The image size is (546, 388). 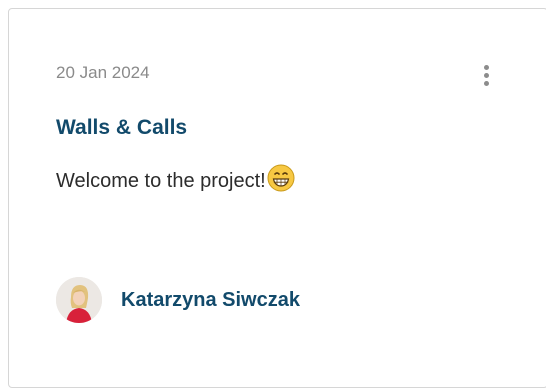 What do you see at coordinates (161, 181) in the screenshot?
I see `post-message-text: Welcome to the project!` at bounding box center [161, 181].